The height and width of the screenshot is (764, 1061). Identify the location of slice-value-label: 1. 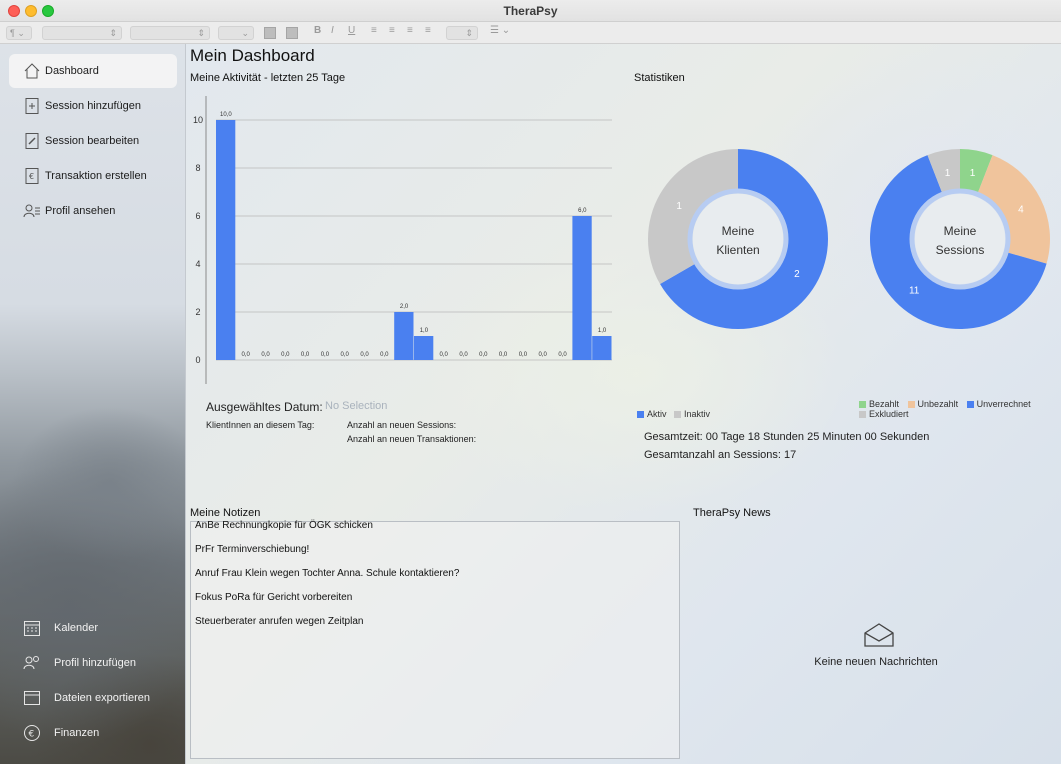
(679, 206).